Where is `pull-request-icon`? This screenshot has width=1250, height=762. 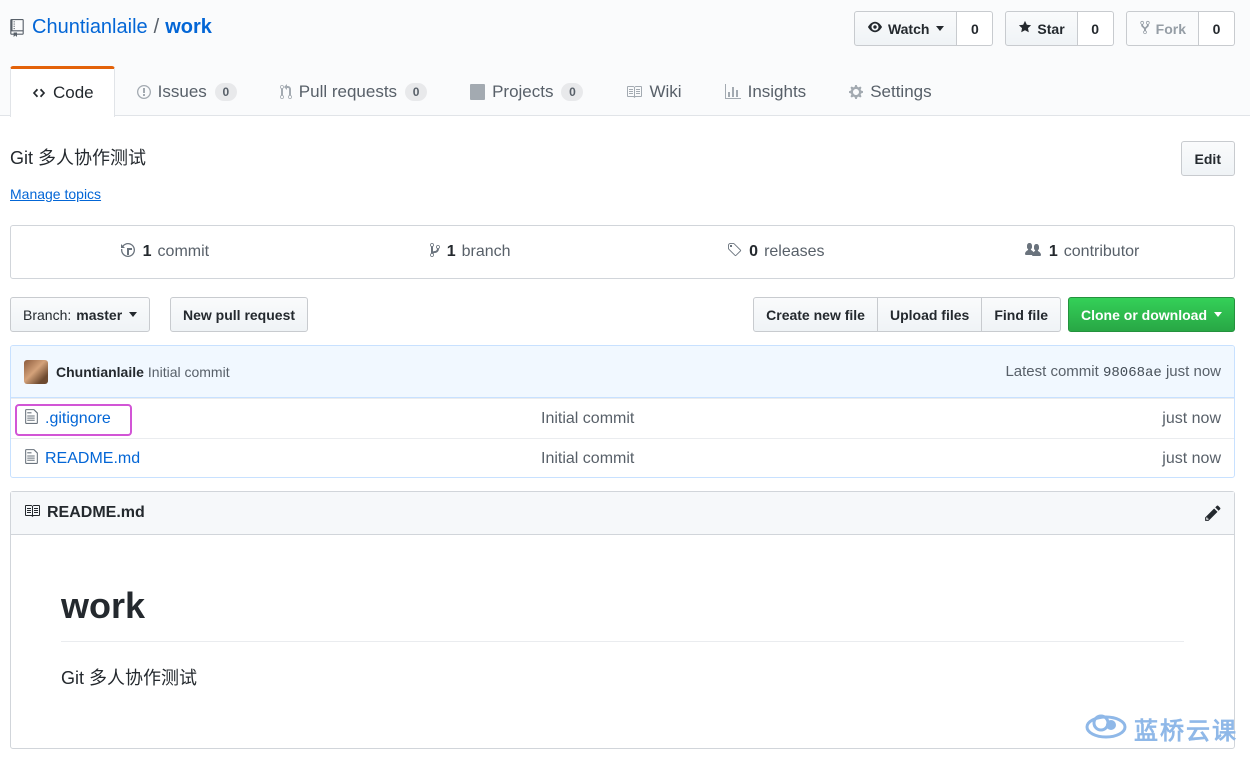
pull-request-icon is located at coordinates (286, 91).